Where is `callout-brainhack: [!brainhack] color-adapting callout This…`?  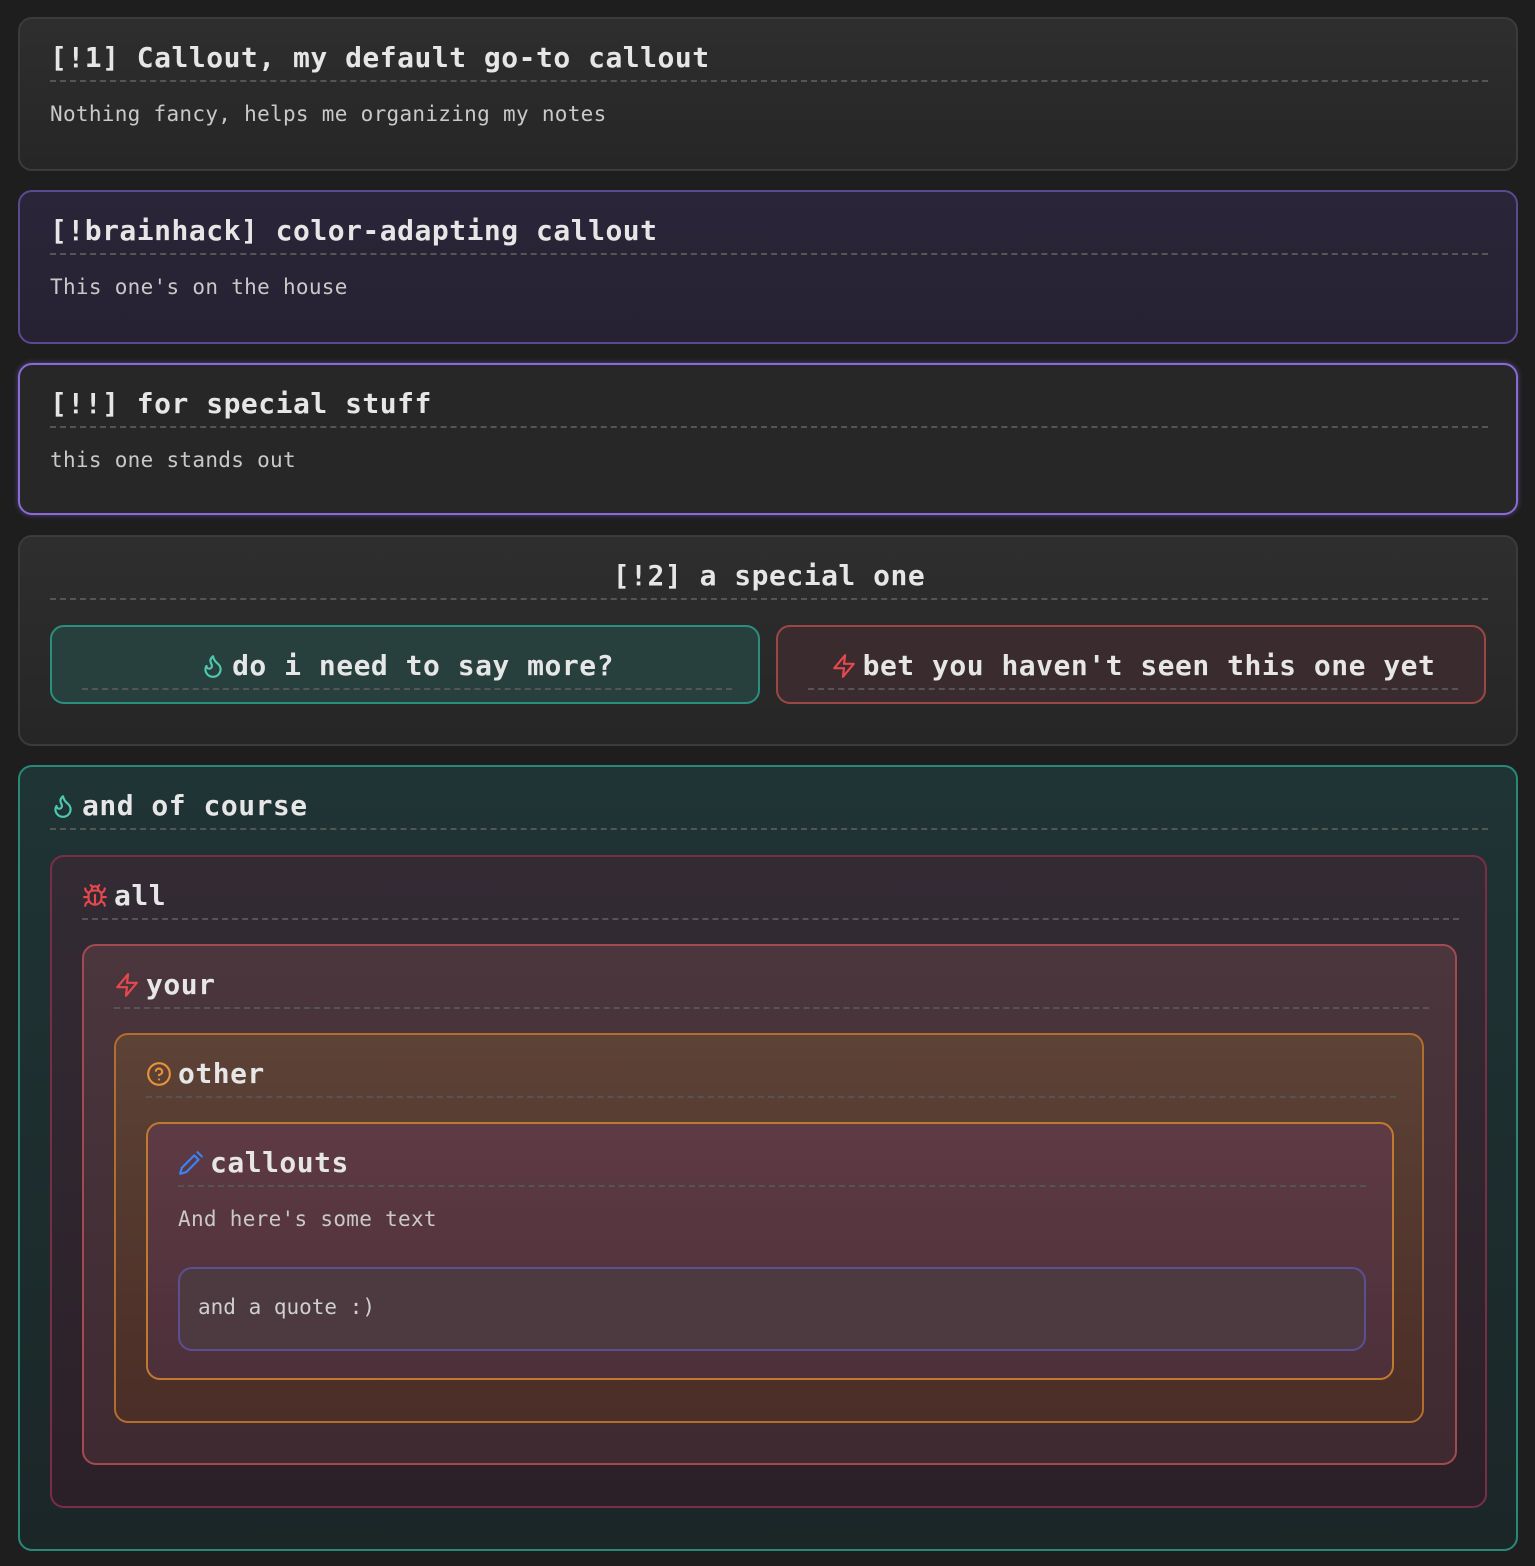 callout-brainhack: [!brainhack] color-adapting callout This… is located at coordinates (768, 267).